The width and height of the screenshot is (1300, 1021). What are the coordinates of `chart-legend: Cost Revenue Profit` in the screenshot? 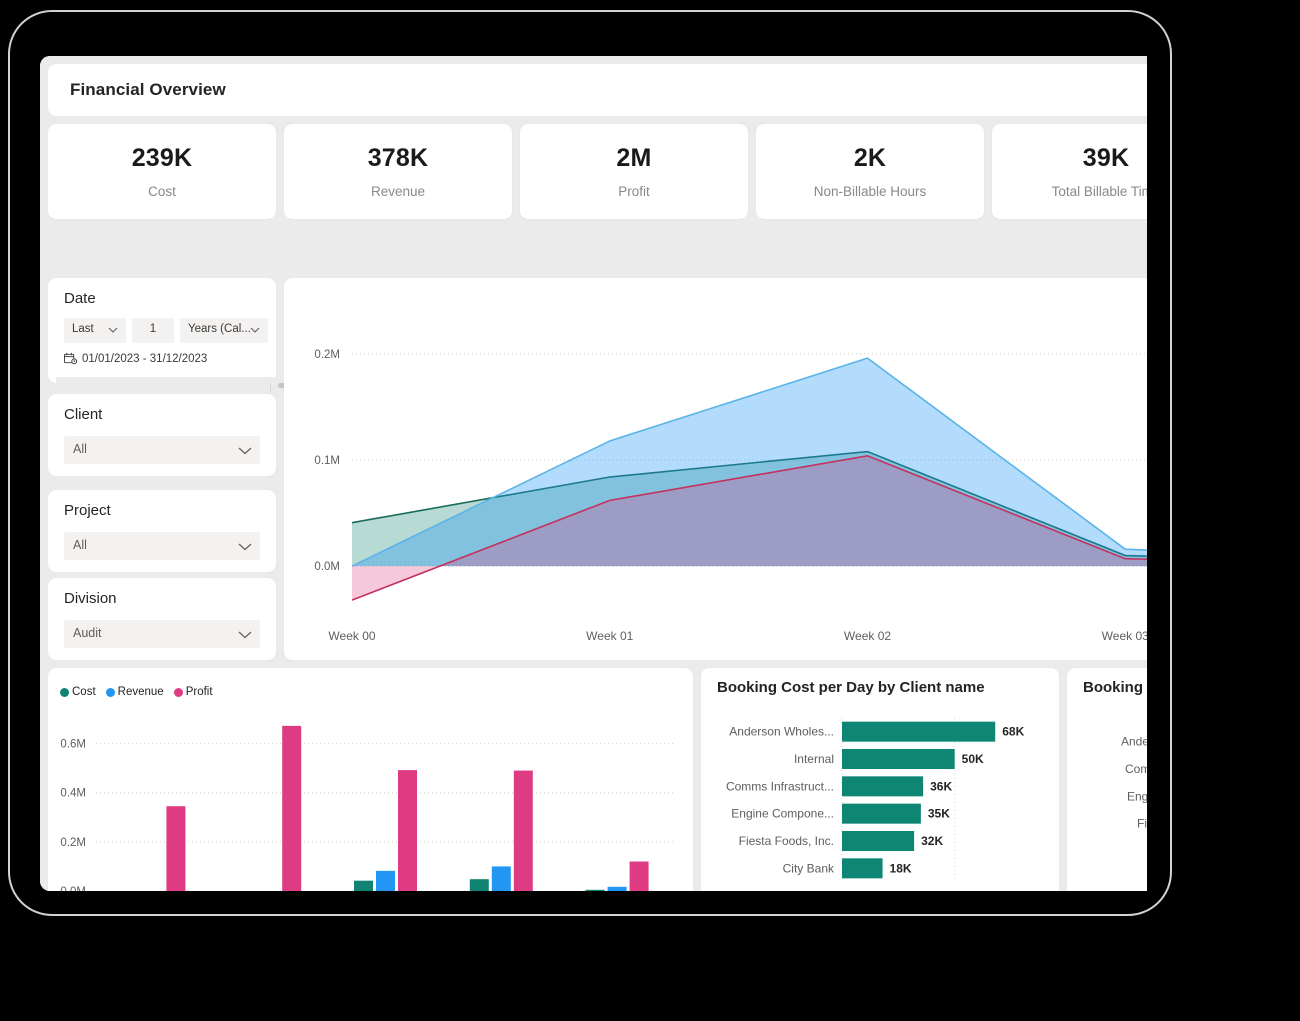 It's located at (136, 692).